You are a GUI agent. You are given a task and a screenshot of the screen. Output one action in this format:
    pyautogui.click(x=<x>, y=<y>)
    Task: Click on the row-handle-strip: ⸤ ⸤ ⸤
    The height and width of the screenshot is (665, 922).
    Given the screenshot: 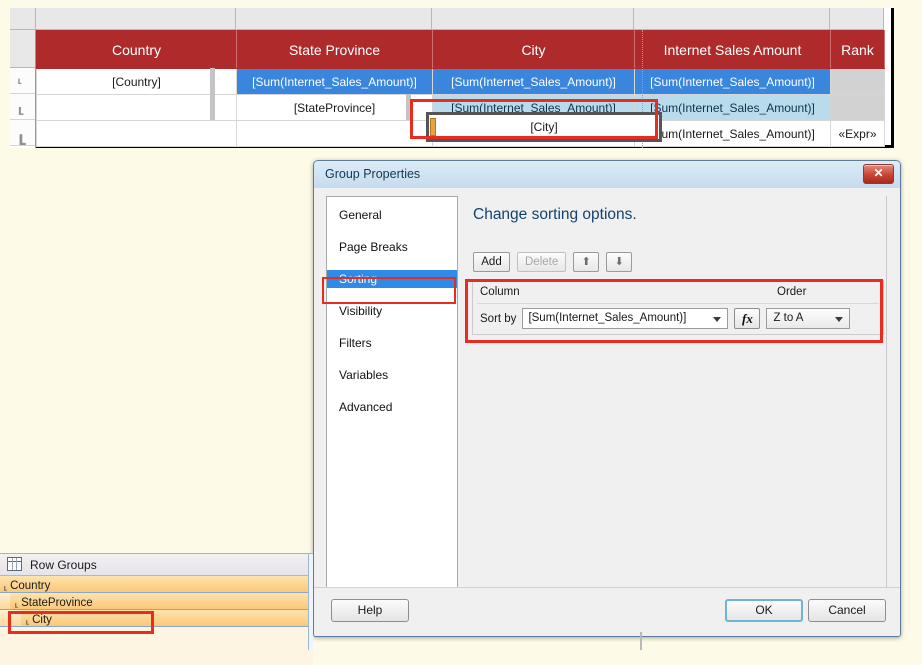 What is the action you would take?
    pyautogui.click(x=23, y=89)
    